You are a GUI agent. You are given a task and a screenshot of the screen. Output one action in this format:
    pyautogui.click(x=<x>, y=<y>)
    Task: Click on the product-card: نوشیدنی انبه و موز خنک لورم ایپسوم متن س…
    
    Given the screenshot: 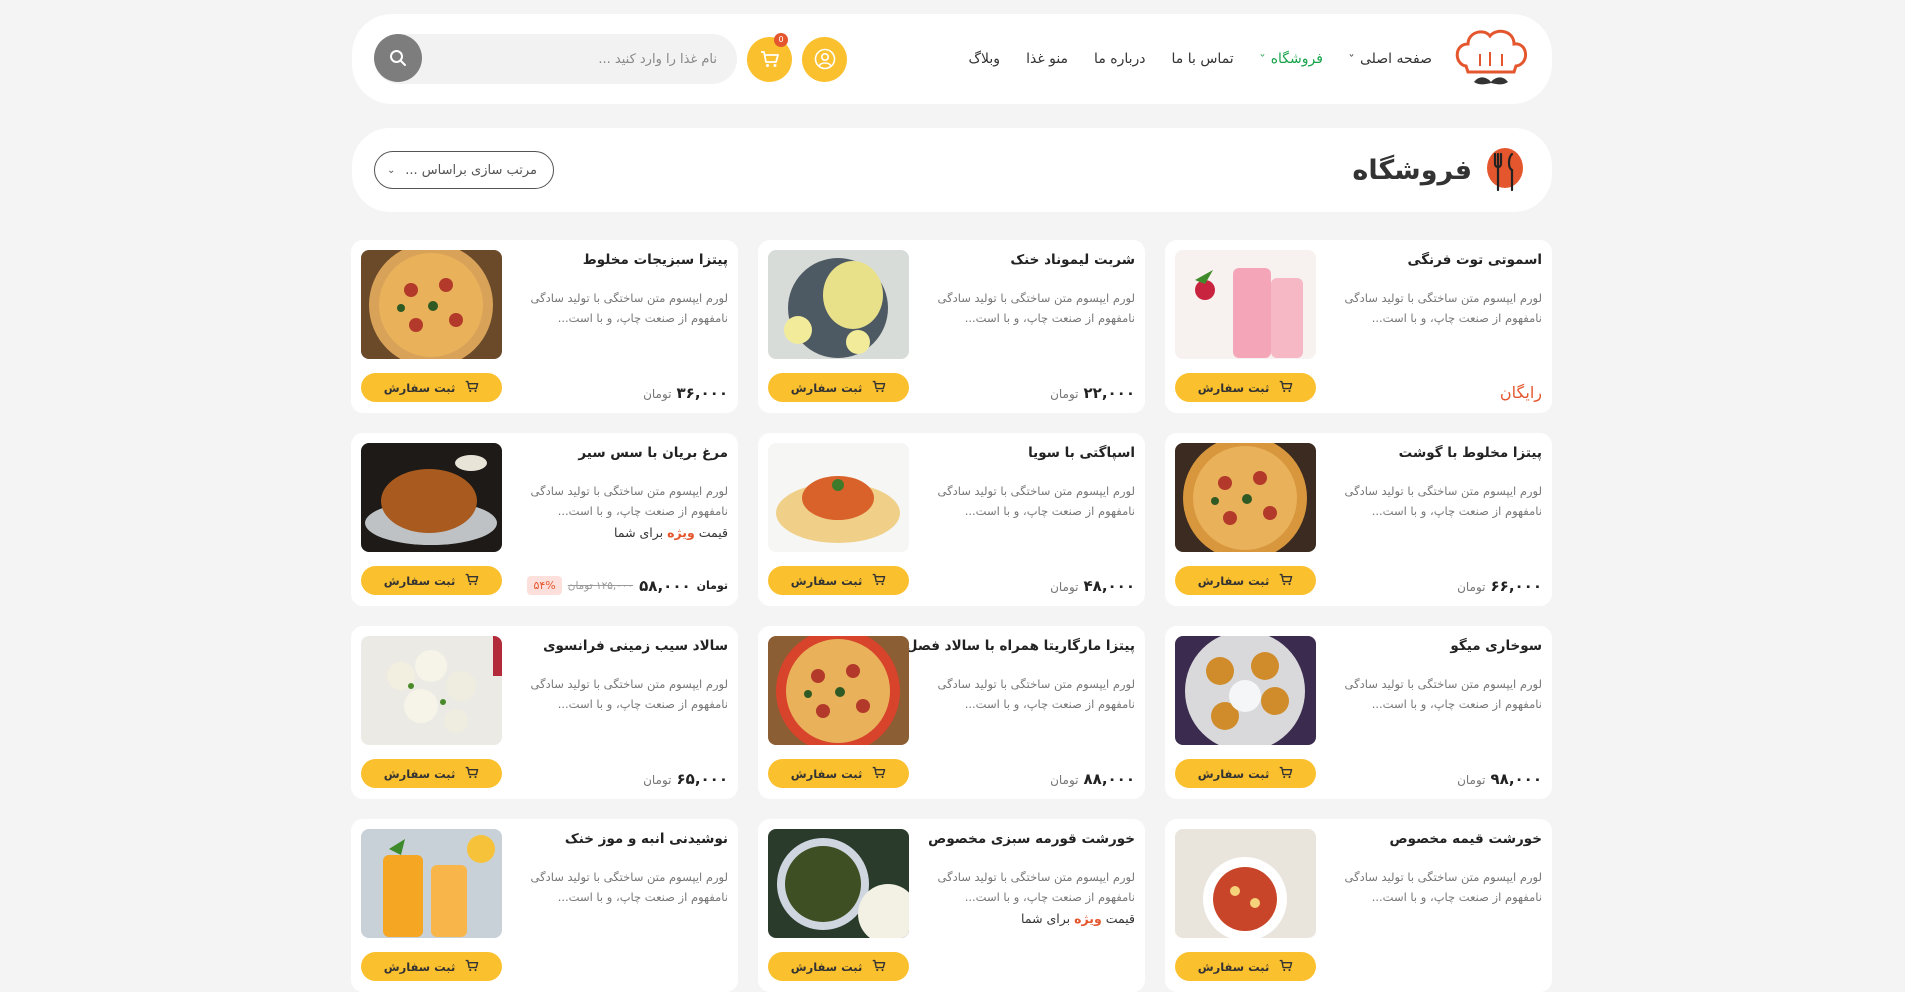 What is the action you would take?
    pyautogui.click(x=544, y=905)
    